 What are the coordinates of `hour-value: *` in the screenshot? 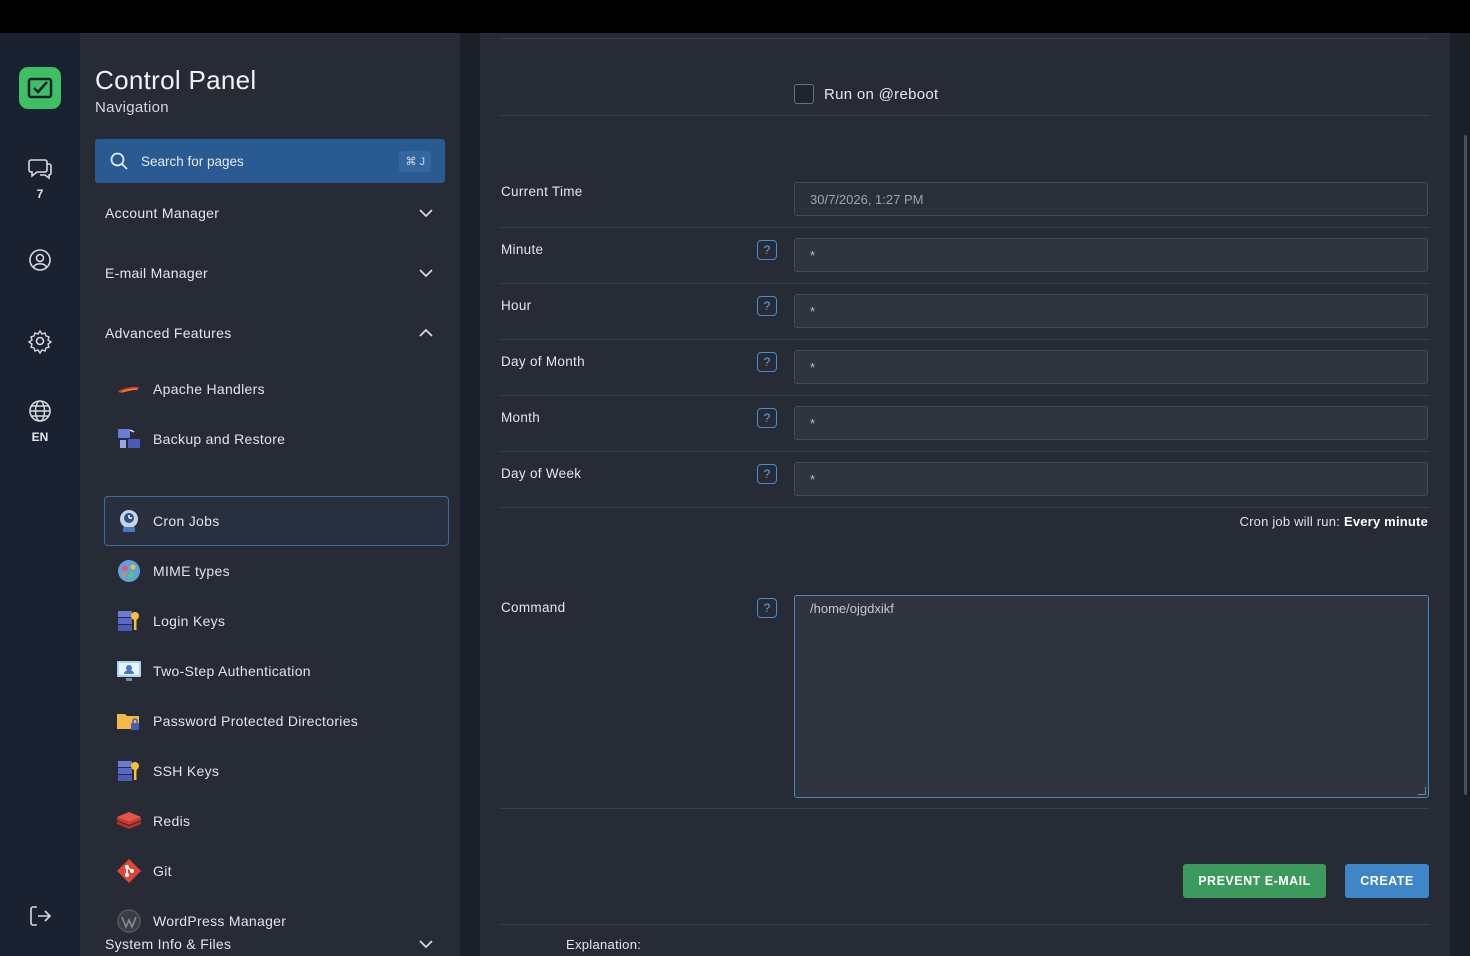 It's located at (813, 311).